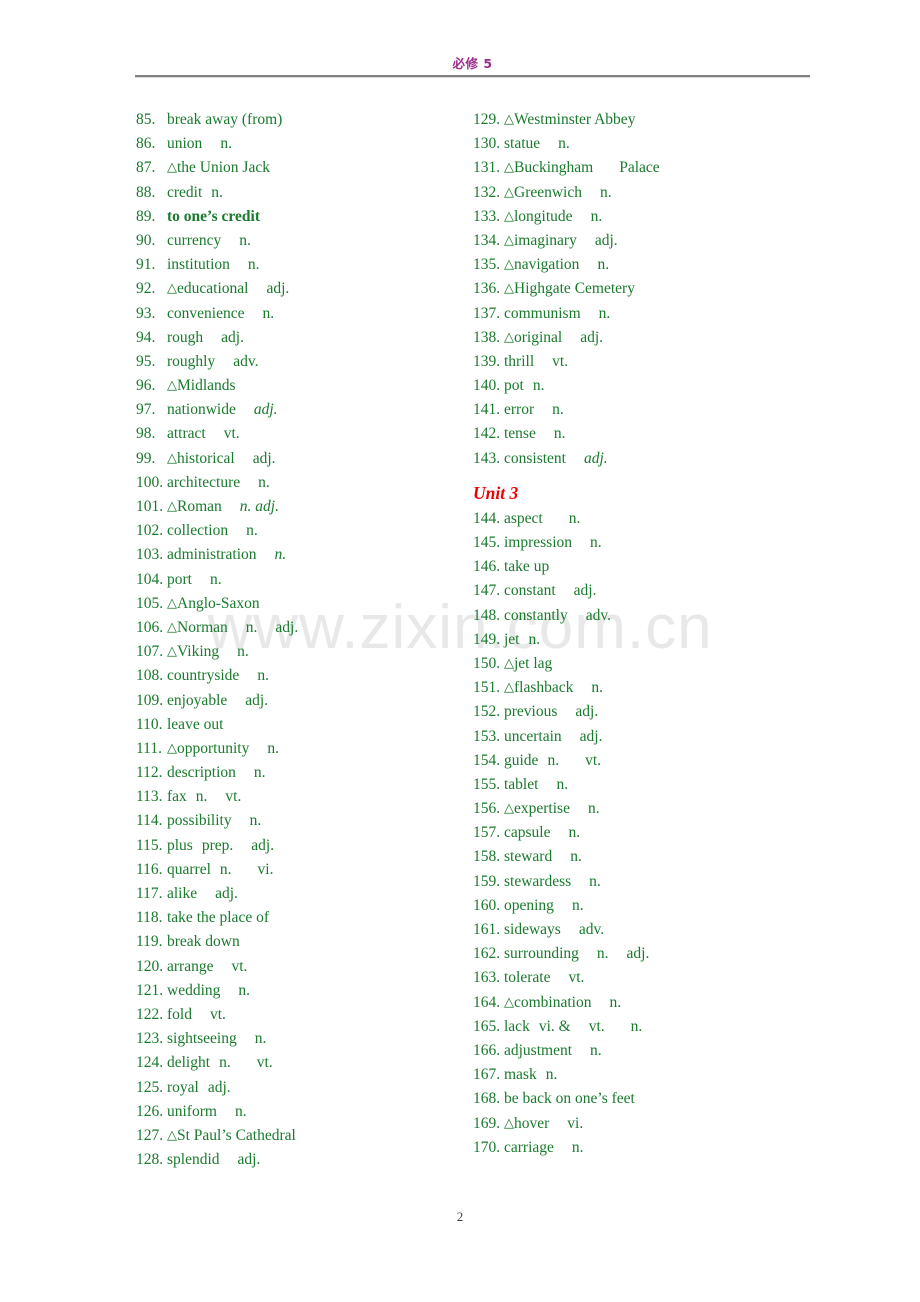 This screenshot has height=1302, width=920. I want to click on entry-word: Norman, so click(202, 627).